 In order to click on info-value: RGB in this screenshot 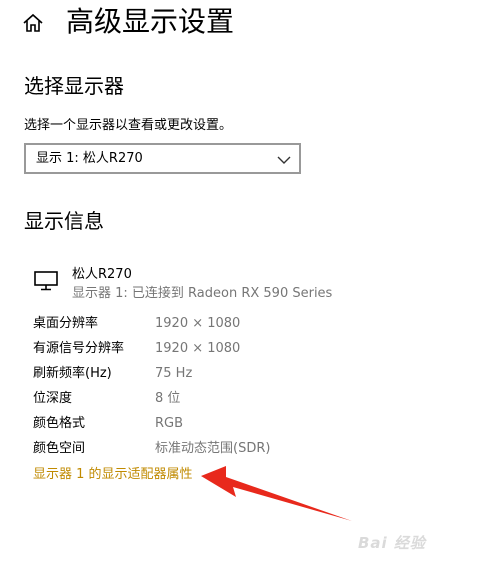, I will do `click(169, 423)`.